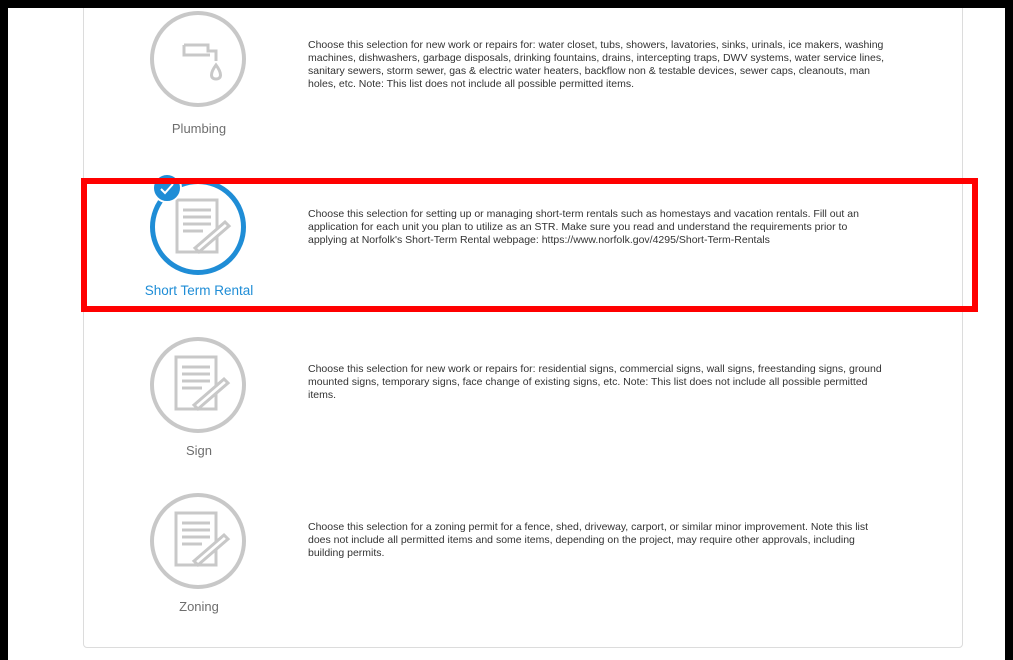 The image size is (1013, 660). Describe the element at coordinates (202, 62) in the screenshot. I see `faucet-icon` at that location.